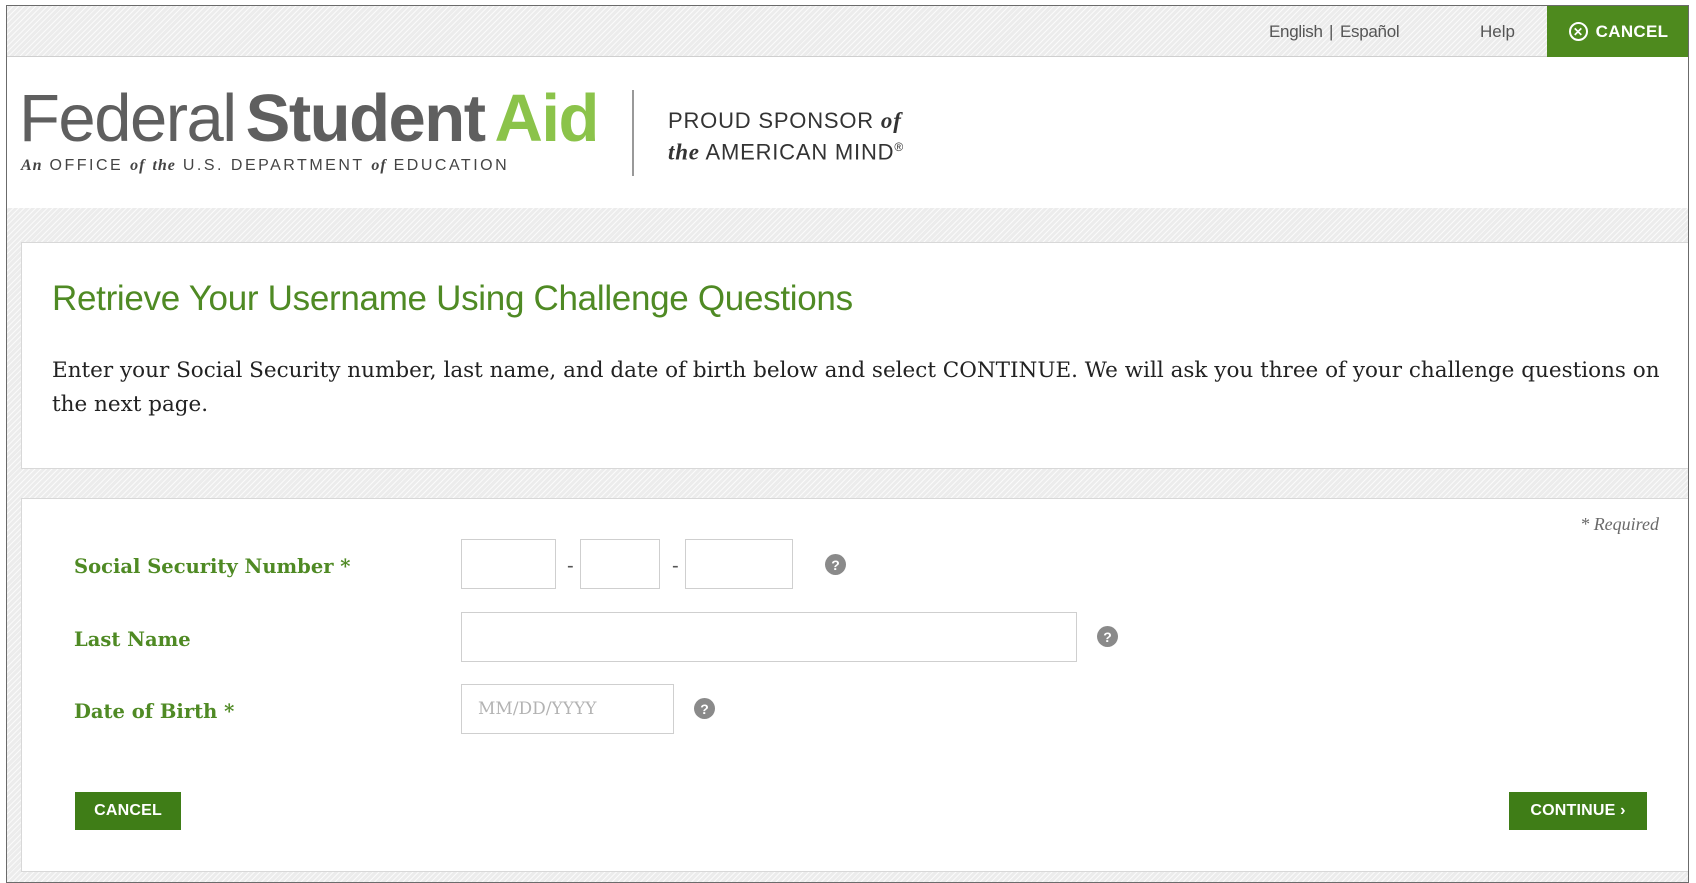  What do you see at coordinates (365, 118) in the screenshot?
I see `logo-word-student: Student` at bounding box center [365, 118].